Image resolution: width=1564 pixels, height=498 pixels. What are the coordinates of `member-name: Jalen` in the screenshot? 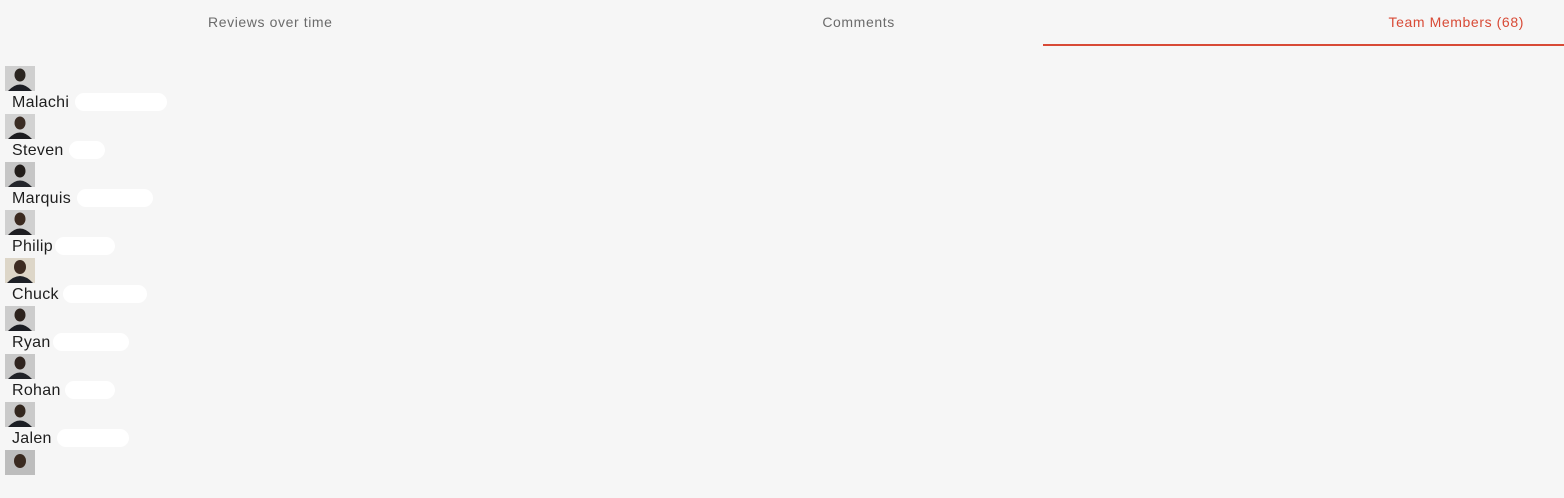 It's located at (32, 438).